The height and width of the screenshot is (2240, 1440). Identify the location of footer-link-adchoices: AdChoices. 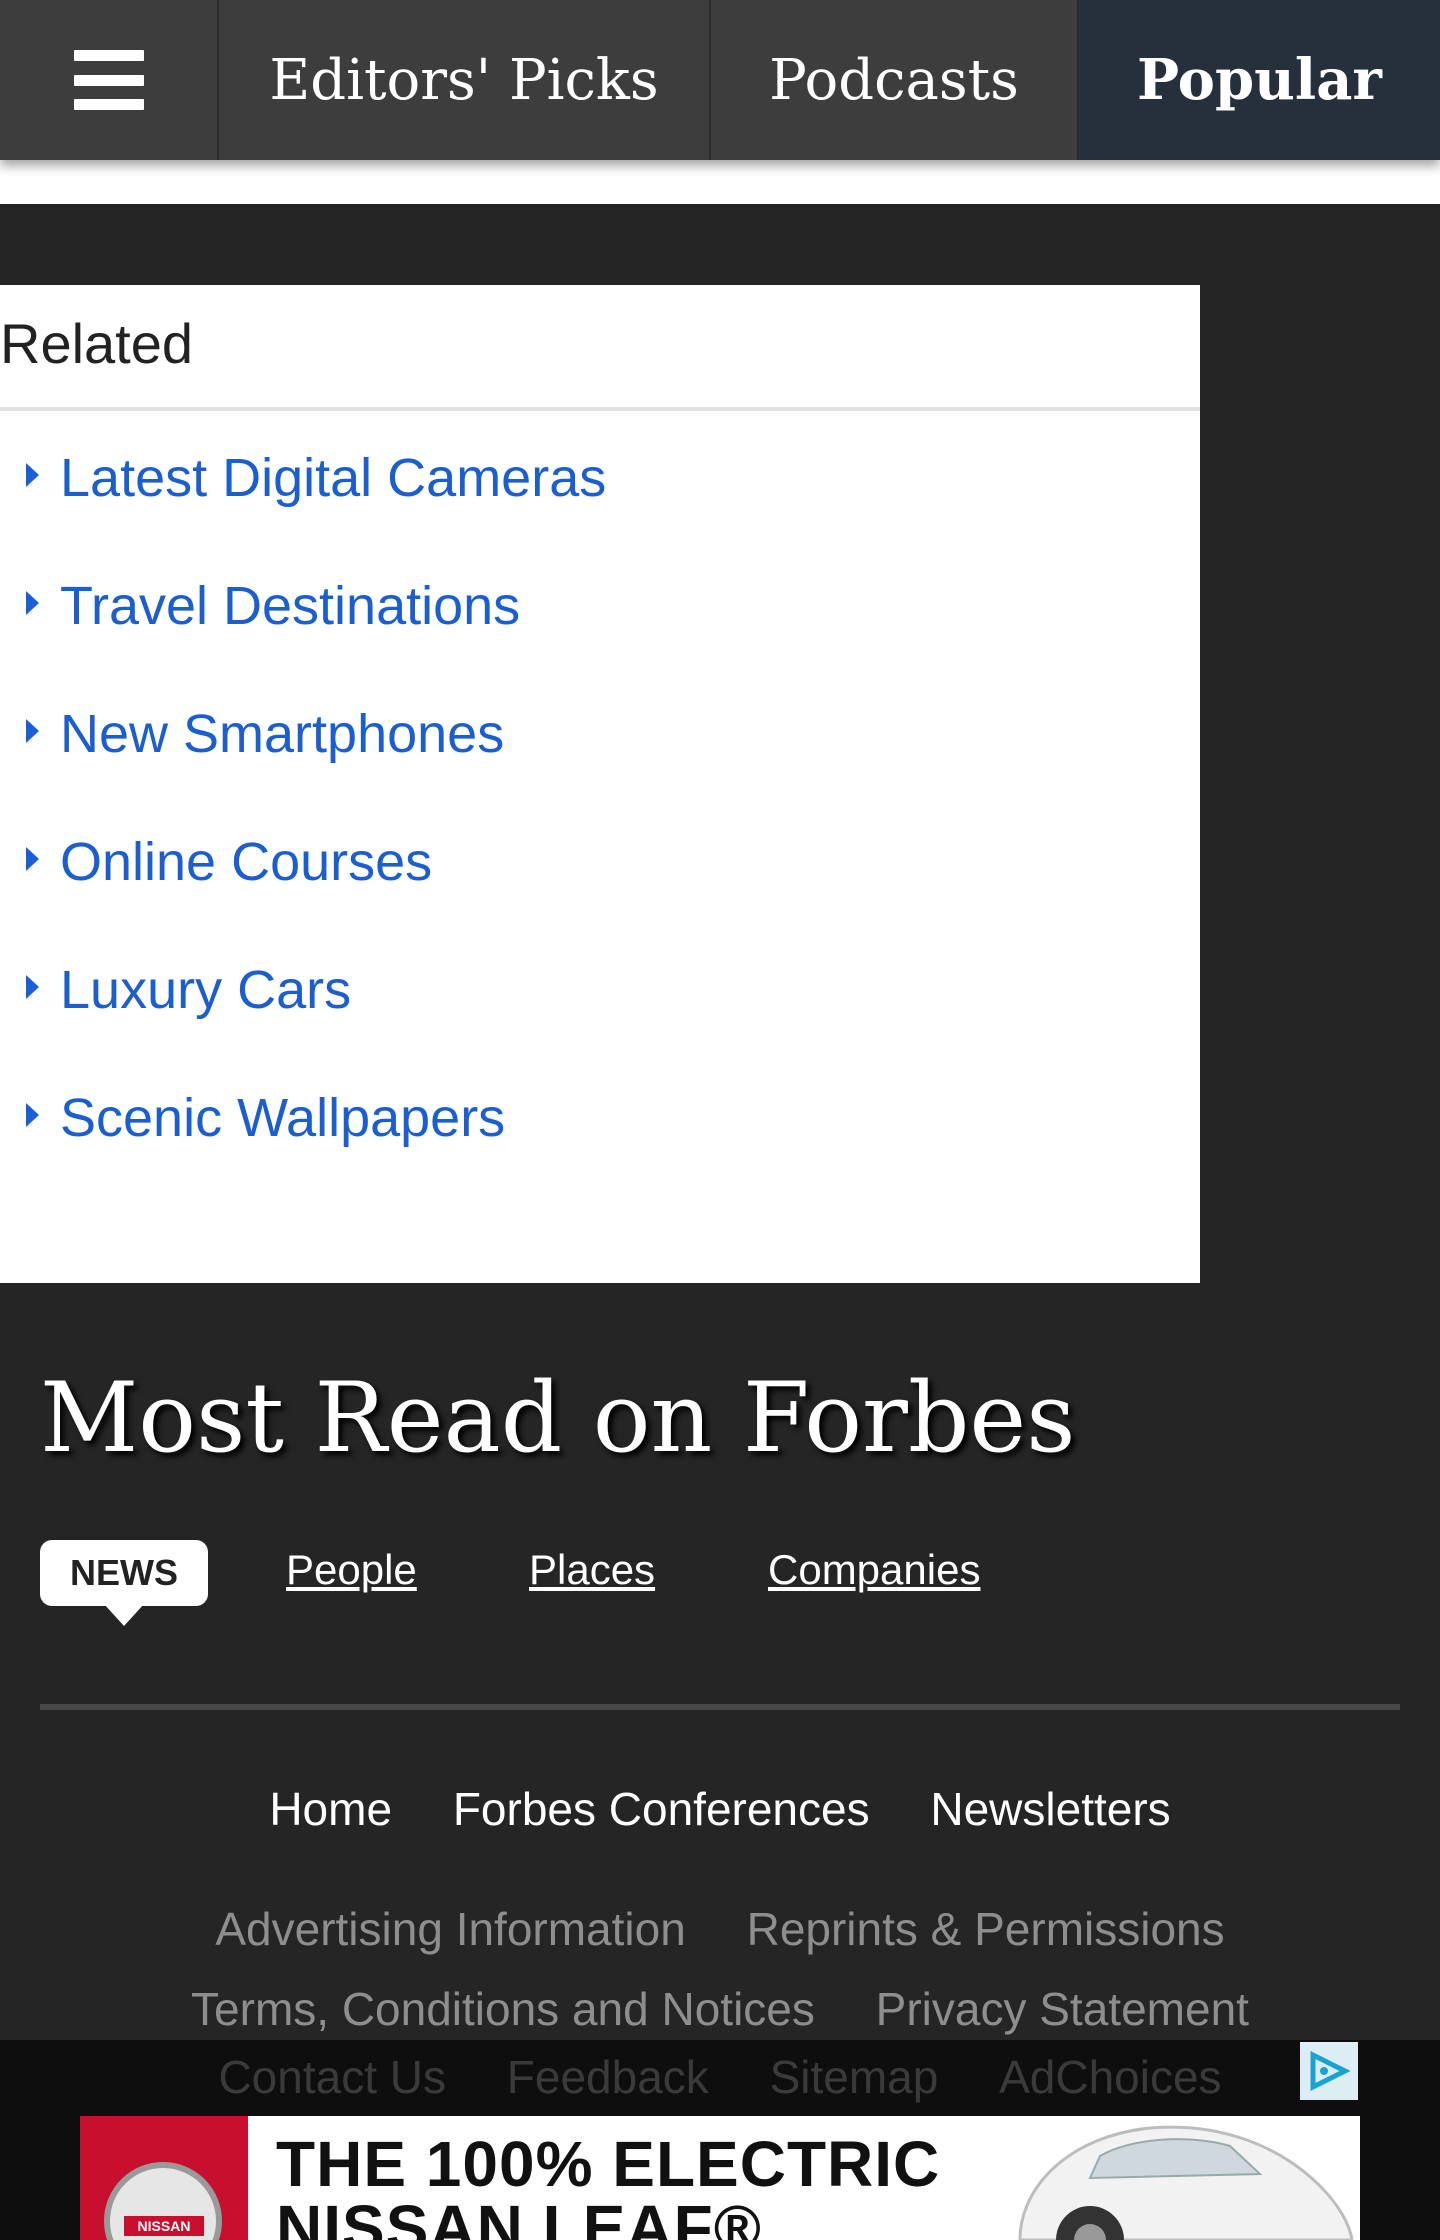
(1110, 2077).